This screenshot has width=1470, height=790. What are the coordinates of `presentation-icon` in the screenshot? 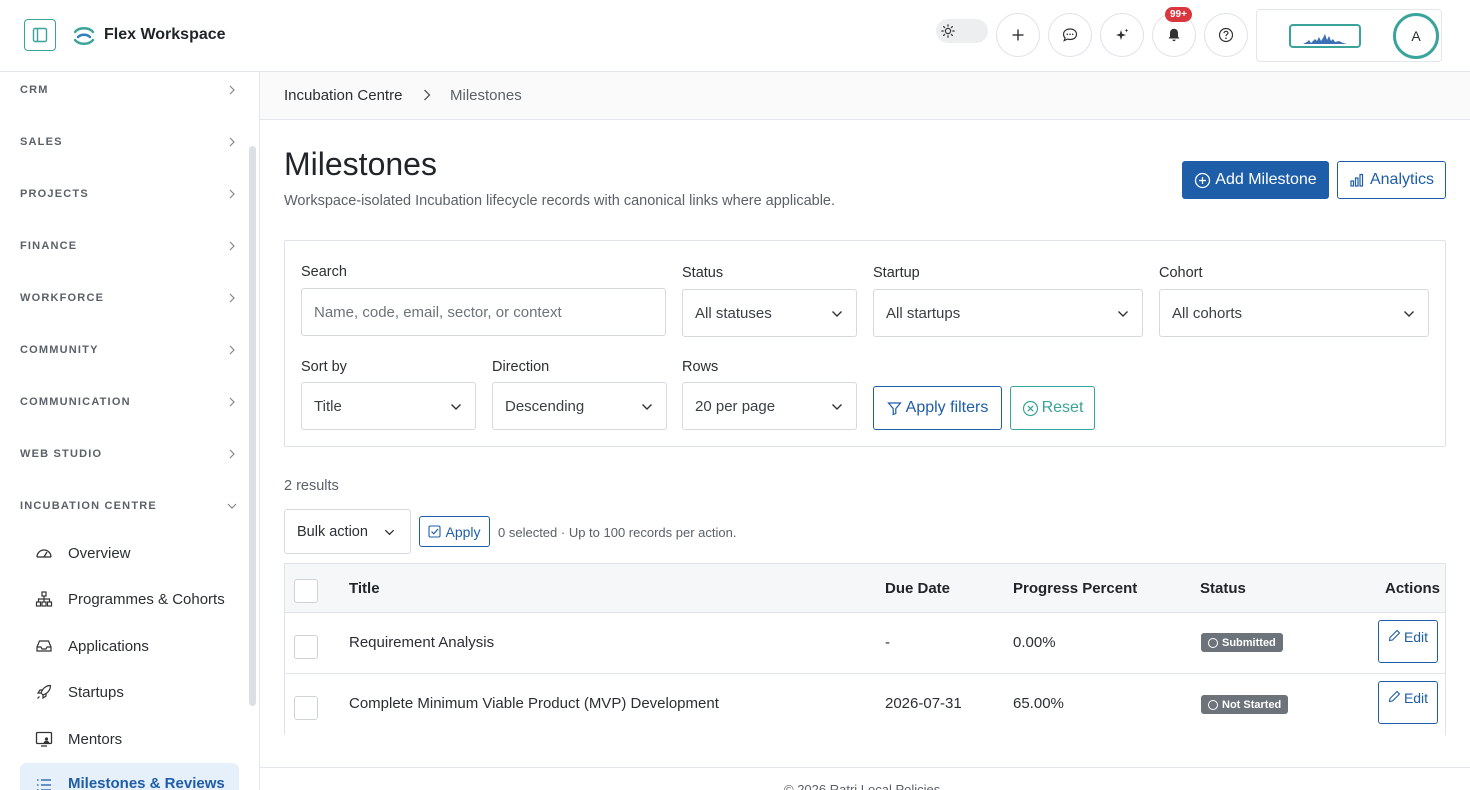 It's located at (44, 739).